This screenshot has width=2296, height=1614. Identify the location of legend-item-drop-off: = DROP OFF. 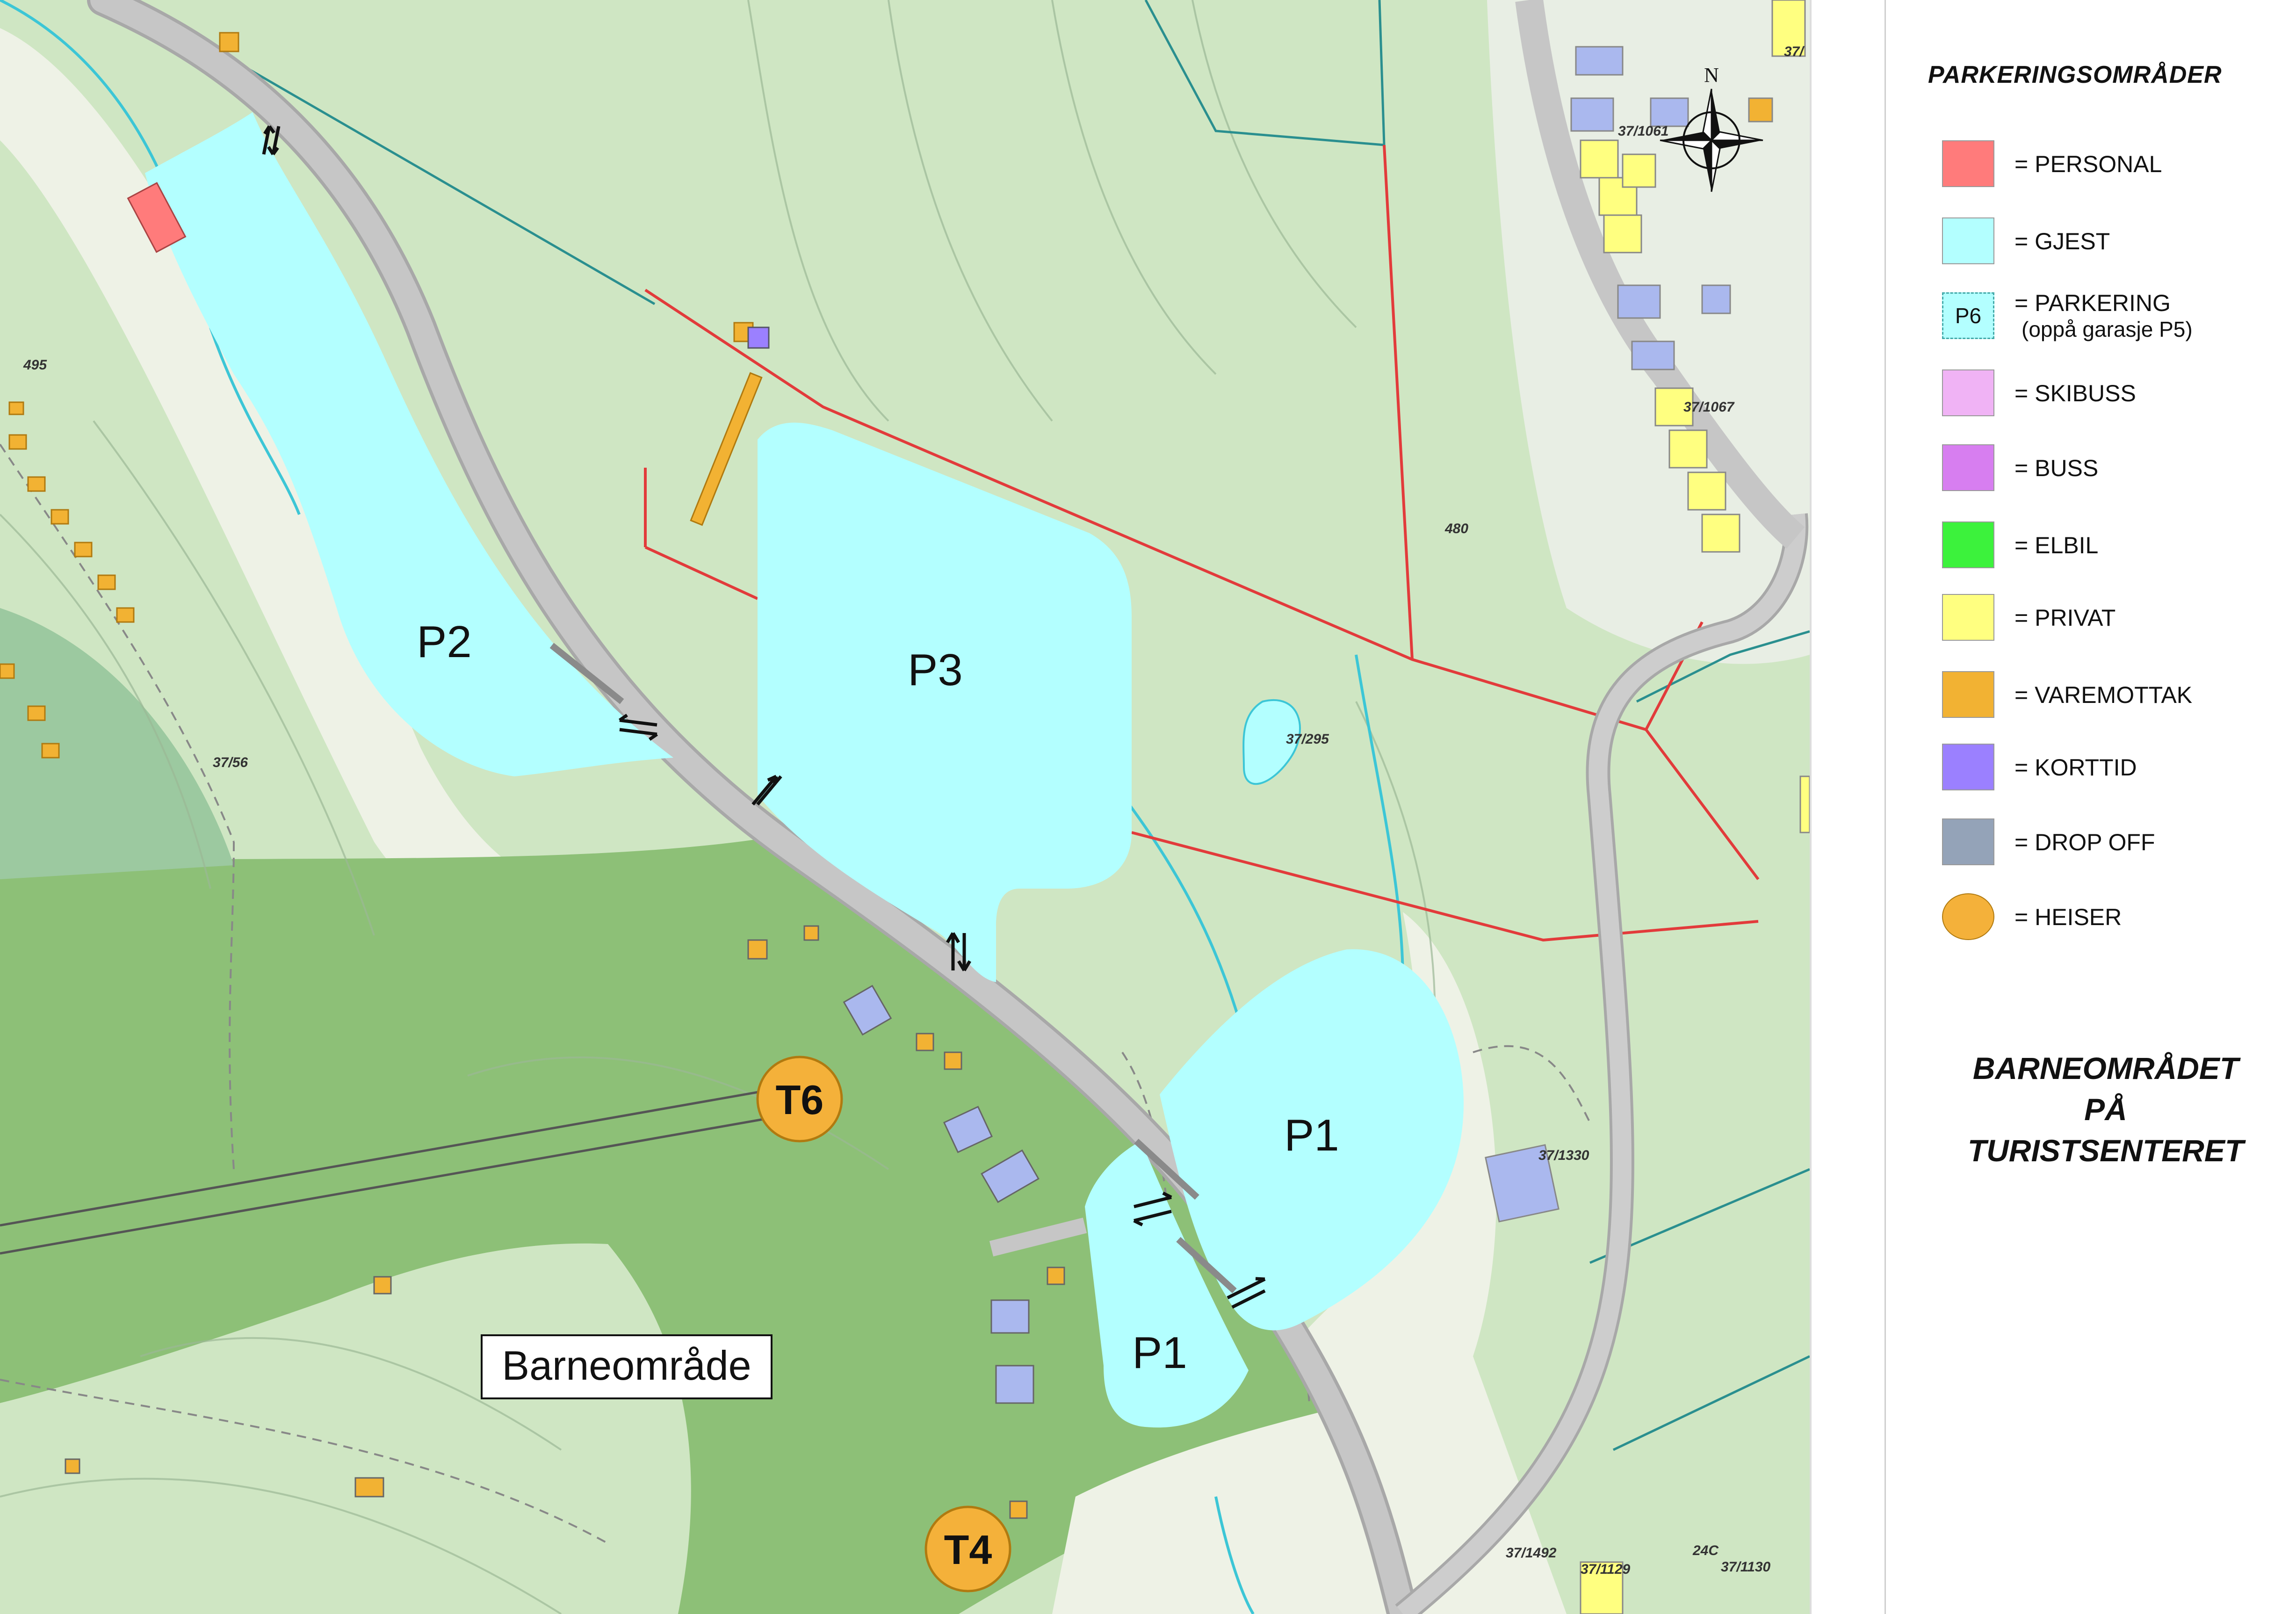
(2115, 844).